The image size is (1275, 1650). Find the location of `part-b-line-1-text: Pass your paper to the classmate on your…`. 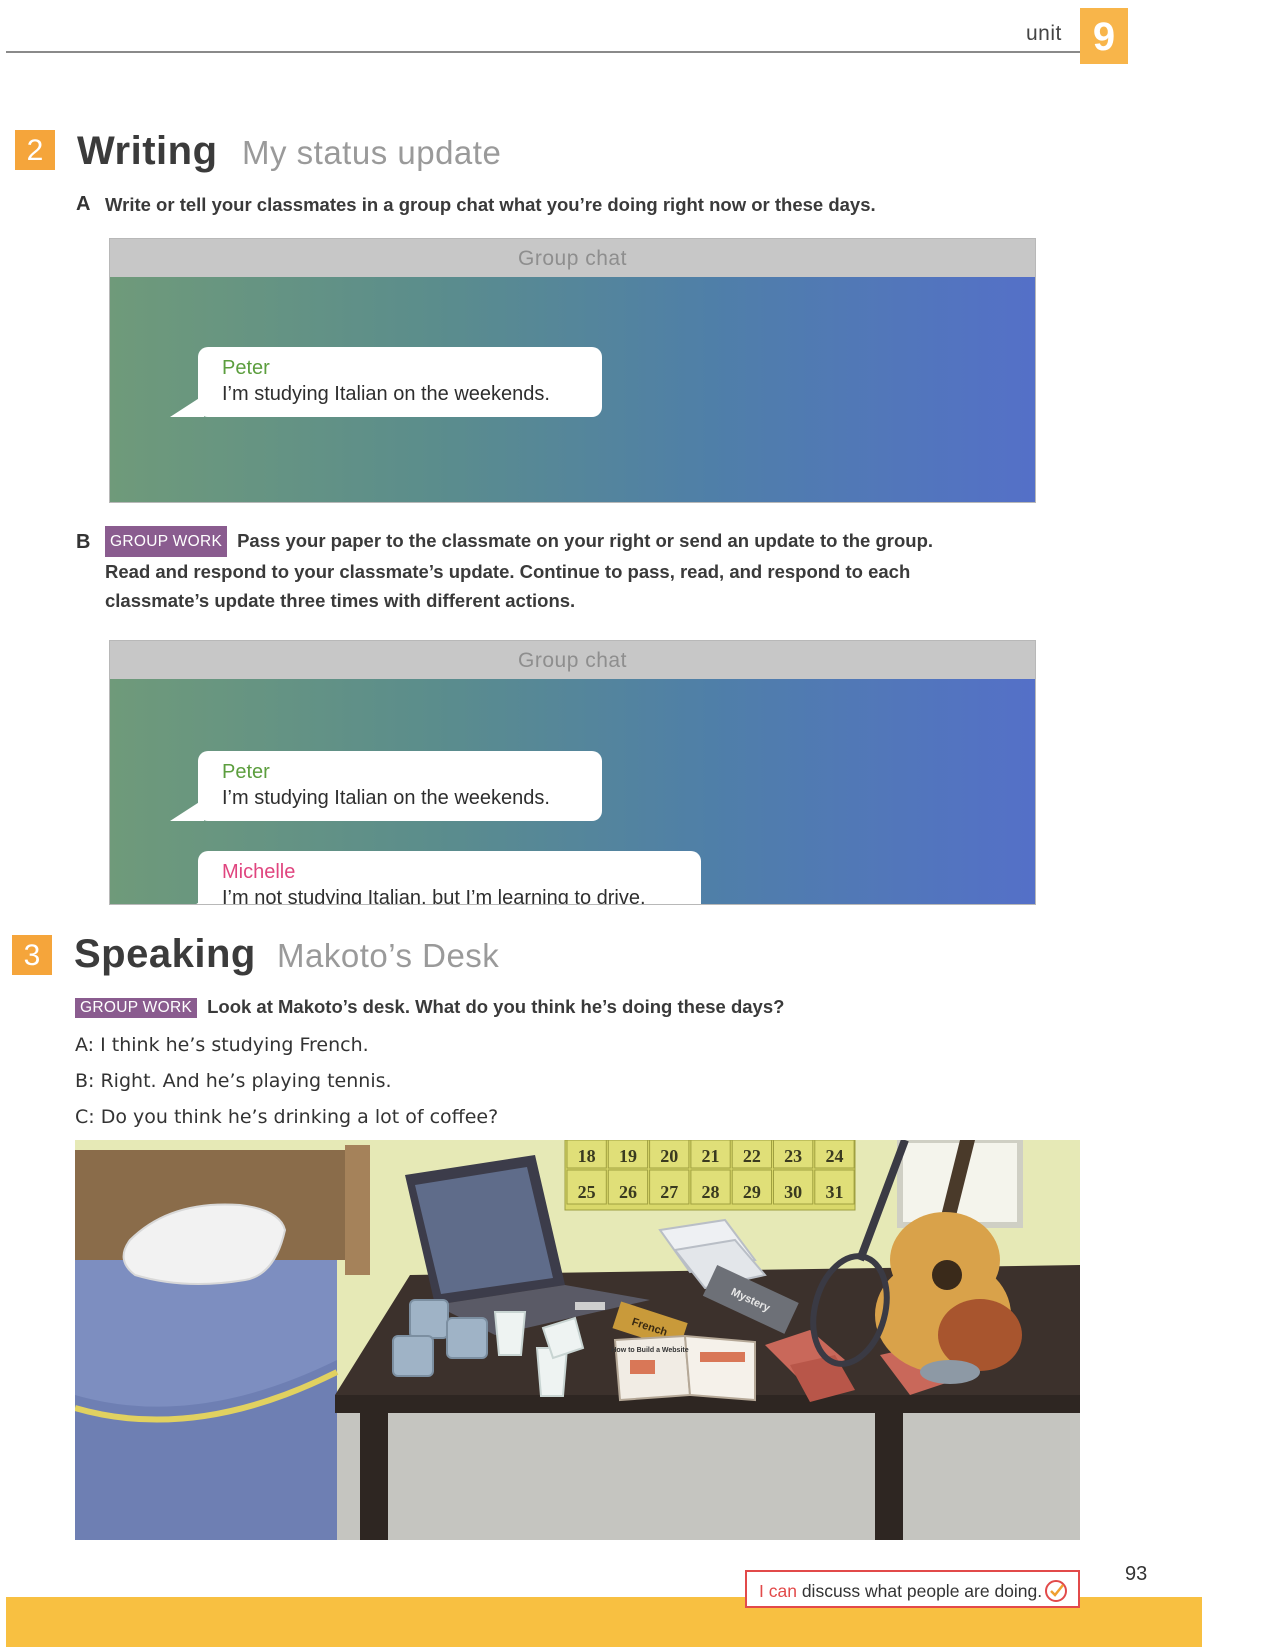

part-b-line-1-text: Pass your paper to the classmate on your… is located at coordinates (585, 540).